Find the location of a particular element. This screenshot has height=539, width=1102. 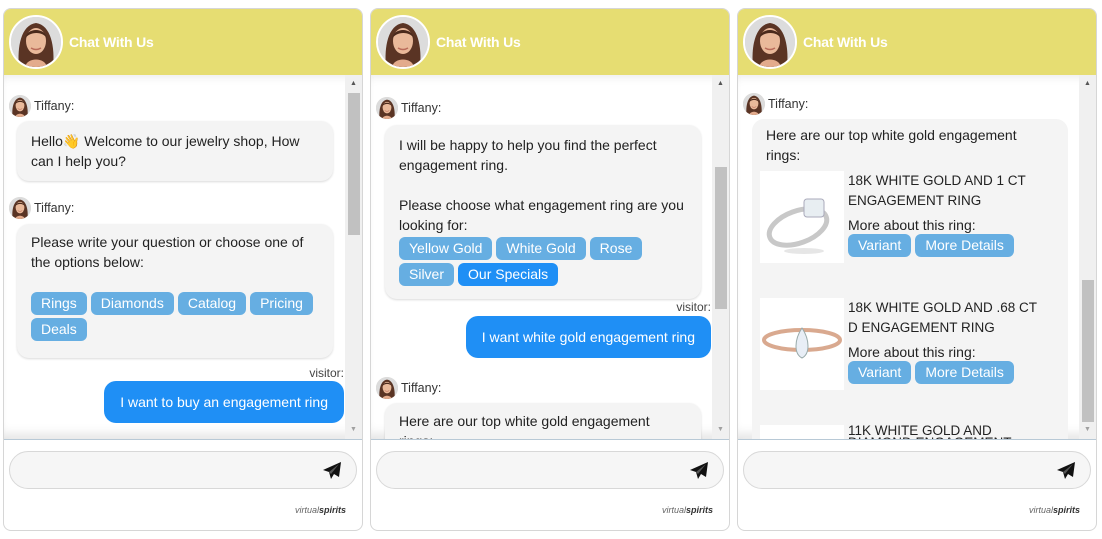

option-rose: Rose is located at coordinates (616, 248).